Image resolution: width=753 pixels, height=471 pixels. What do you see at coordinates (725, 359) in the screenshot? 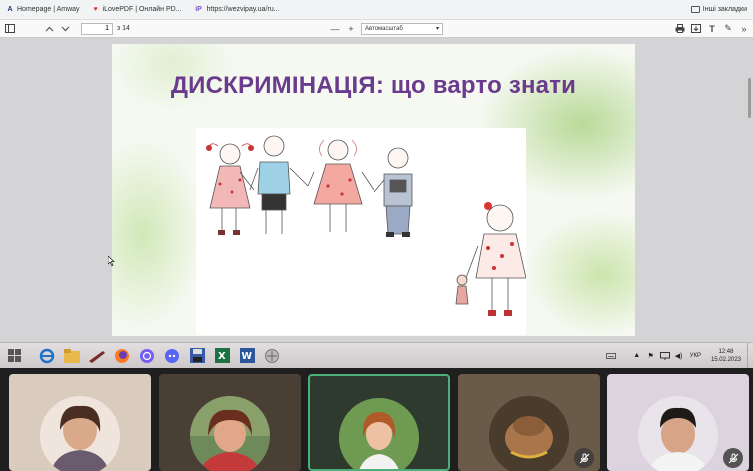
I see `clock-date: 15.02.2023` at bounding box center [725, 359].